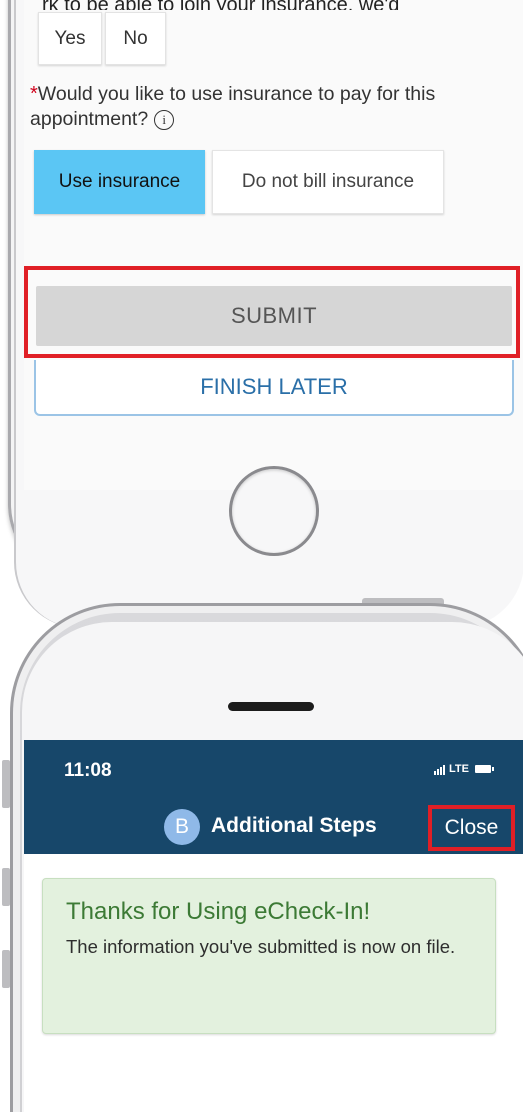  What do you see at coordinates (119, 182) in the screenshot?
I see `use-insurance-button: Use insurance` at bounding box center [119, 182].